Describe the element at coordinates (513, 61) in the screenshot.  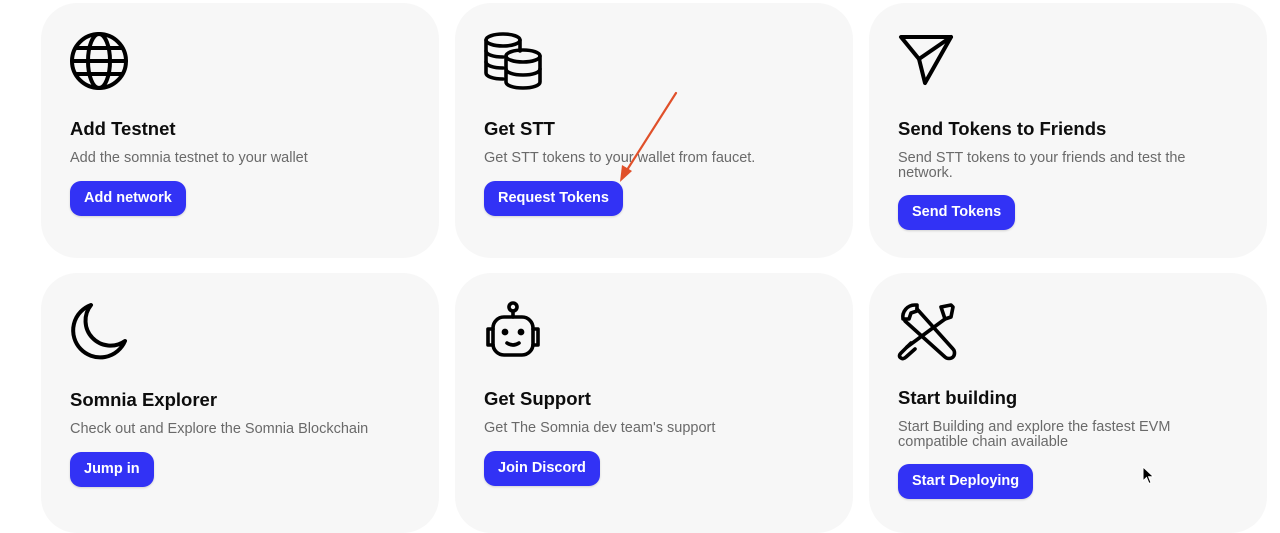
I see `coins-stack-icon` at that location.